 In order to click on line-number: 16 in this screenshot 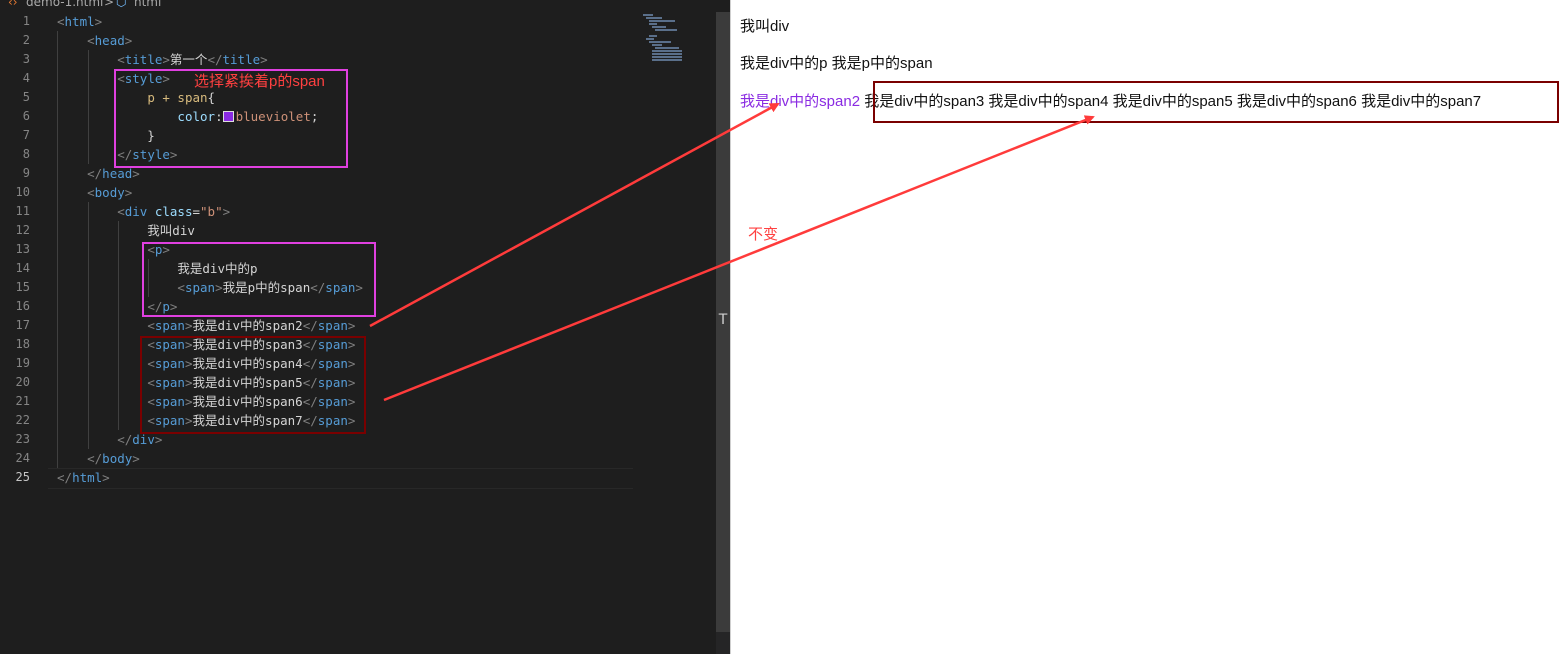, I will do `click(22, 306)`.